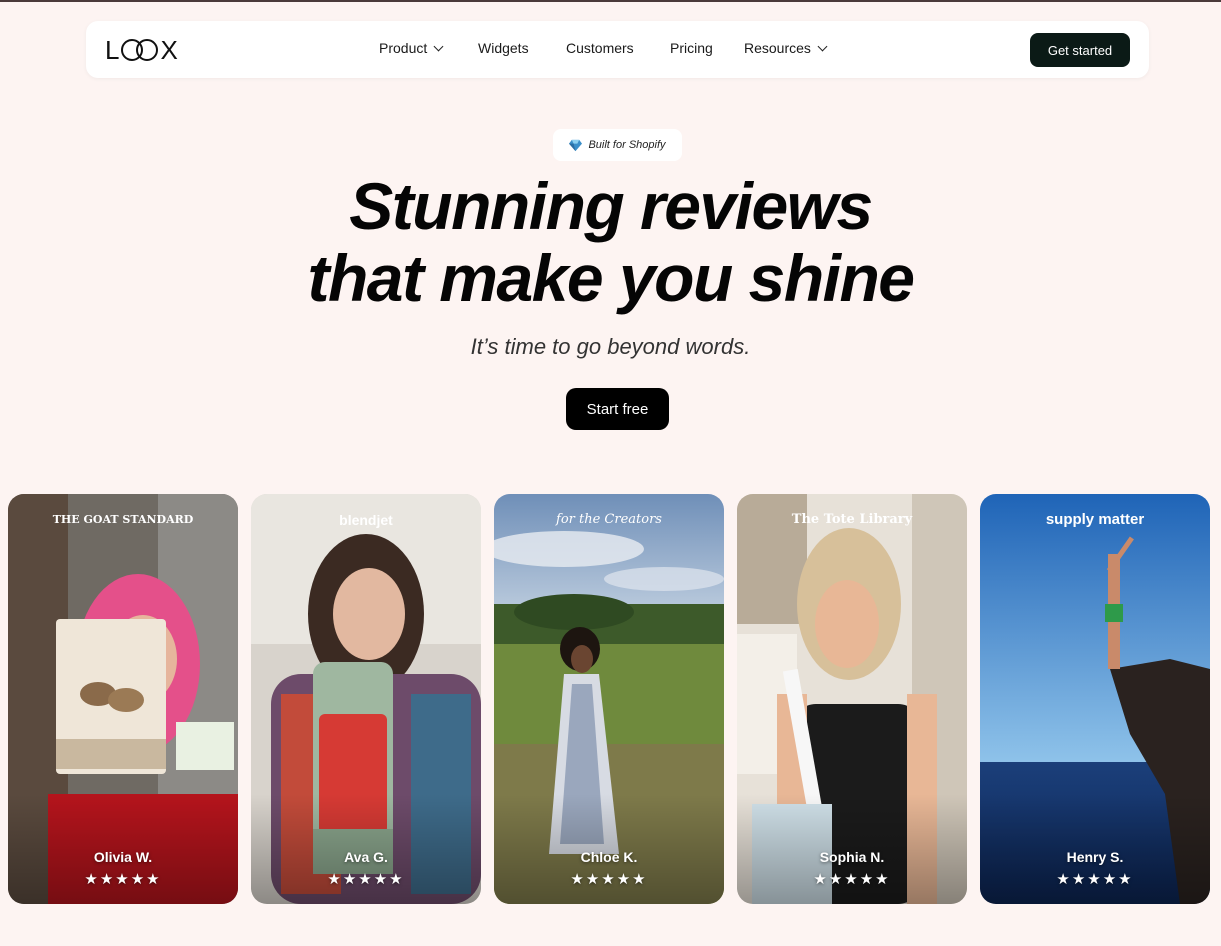  What do you see at coordinates (123, 699) in the screenshot?
I see `review-card: THE GOAT STANDARD Olivia W. ★★★★★` at bounding box center [123, 699].